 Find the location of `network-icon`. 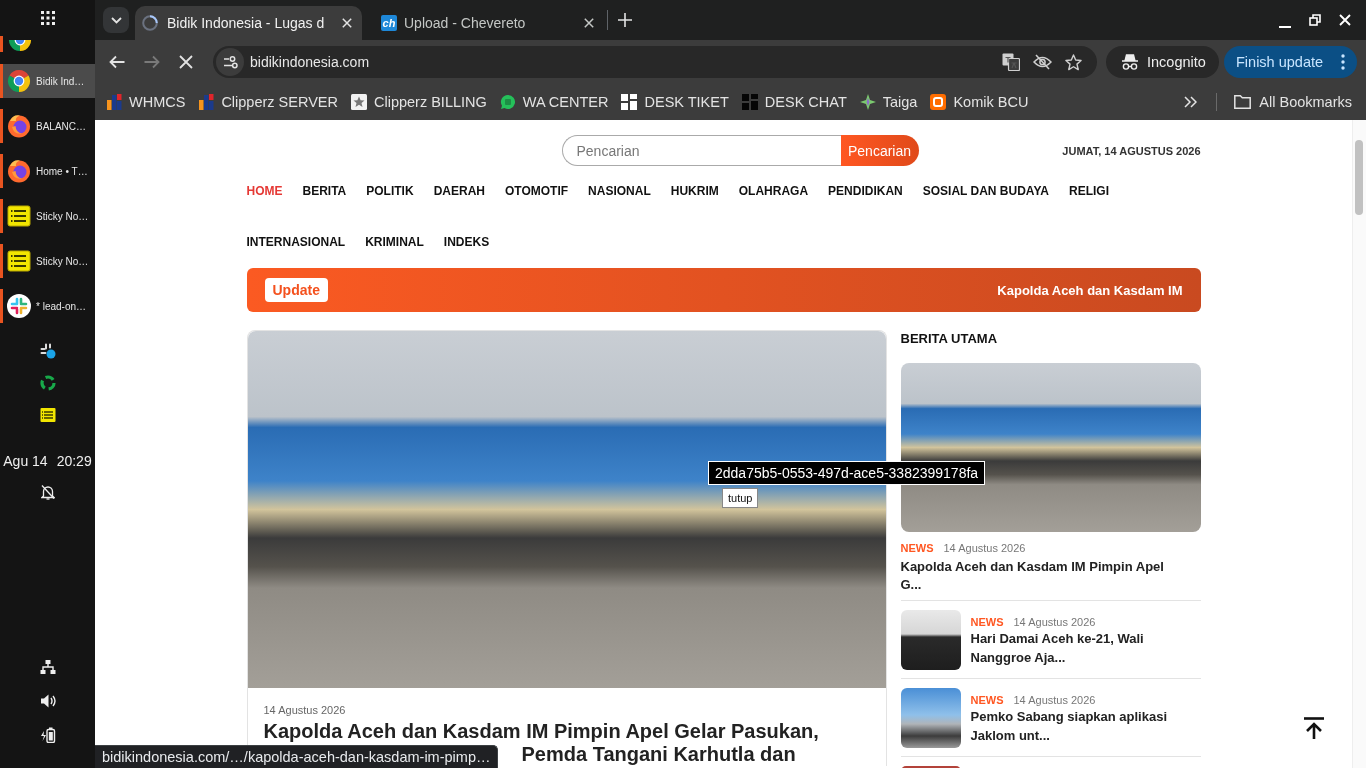

network-icon is located at coordinates (47, 667).